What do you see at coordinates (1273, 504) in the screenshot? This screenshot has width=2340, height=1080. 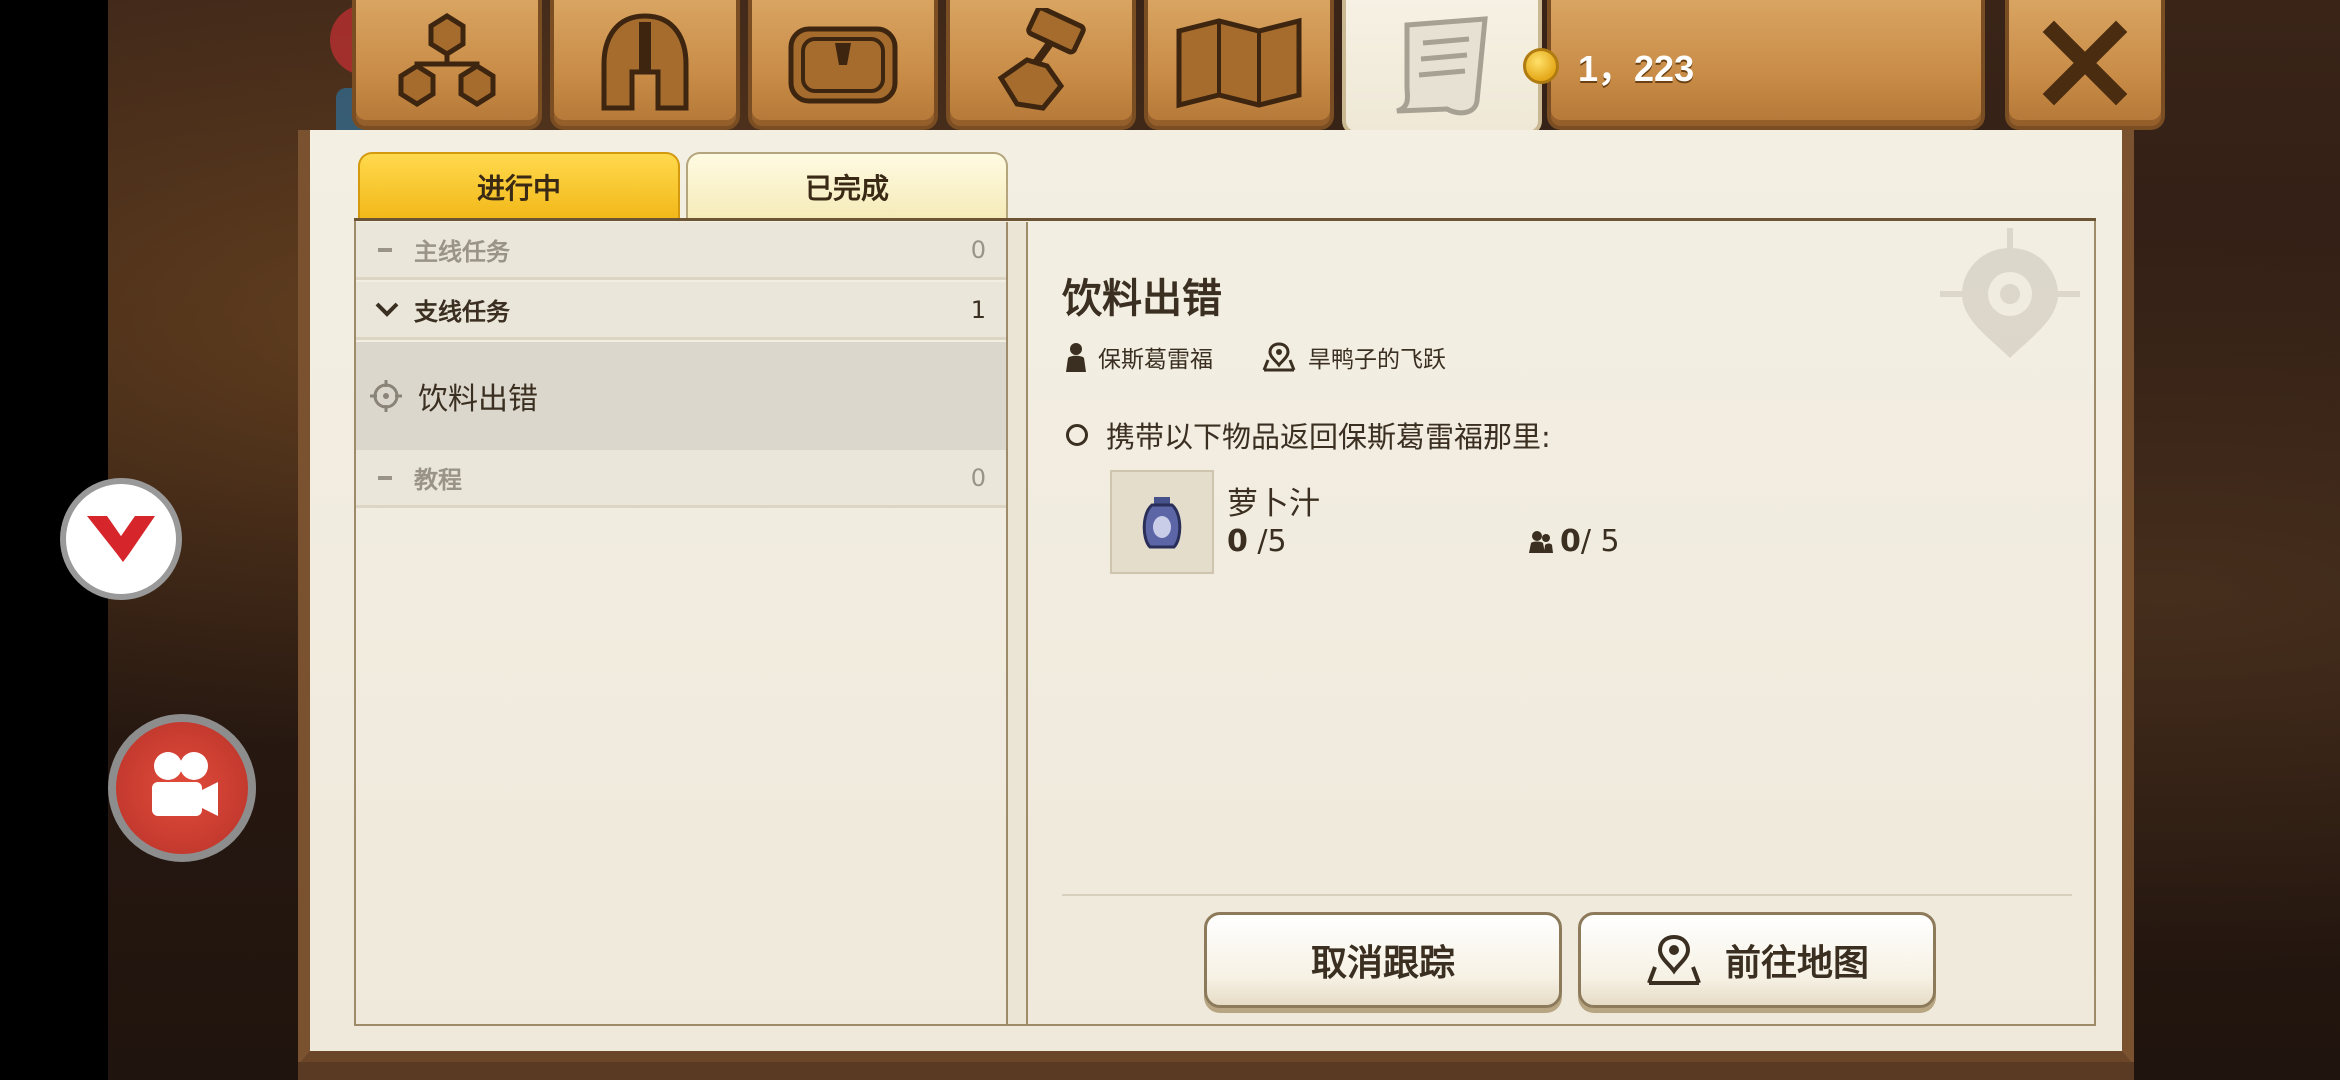 I see `item-name: 萝卜汁` at bounding box center [1273, 504].